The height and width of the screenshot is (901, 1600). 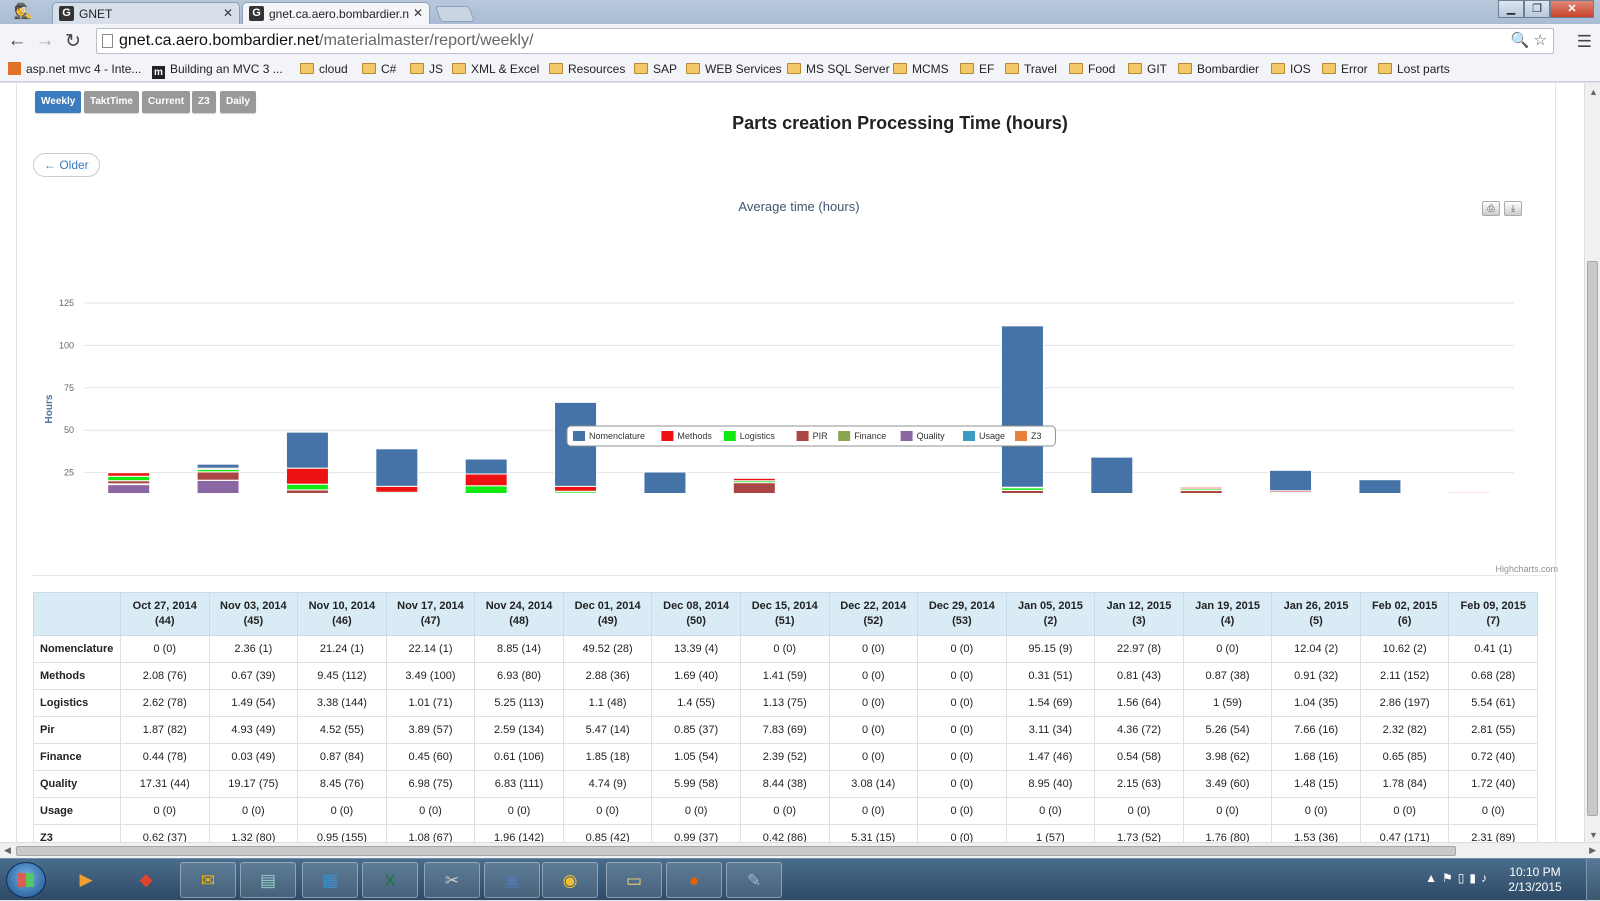 I want to click on scroll-down-icon: ▼, so click(x=1593, y=835).